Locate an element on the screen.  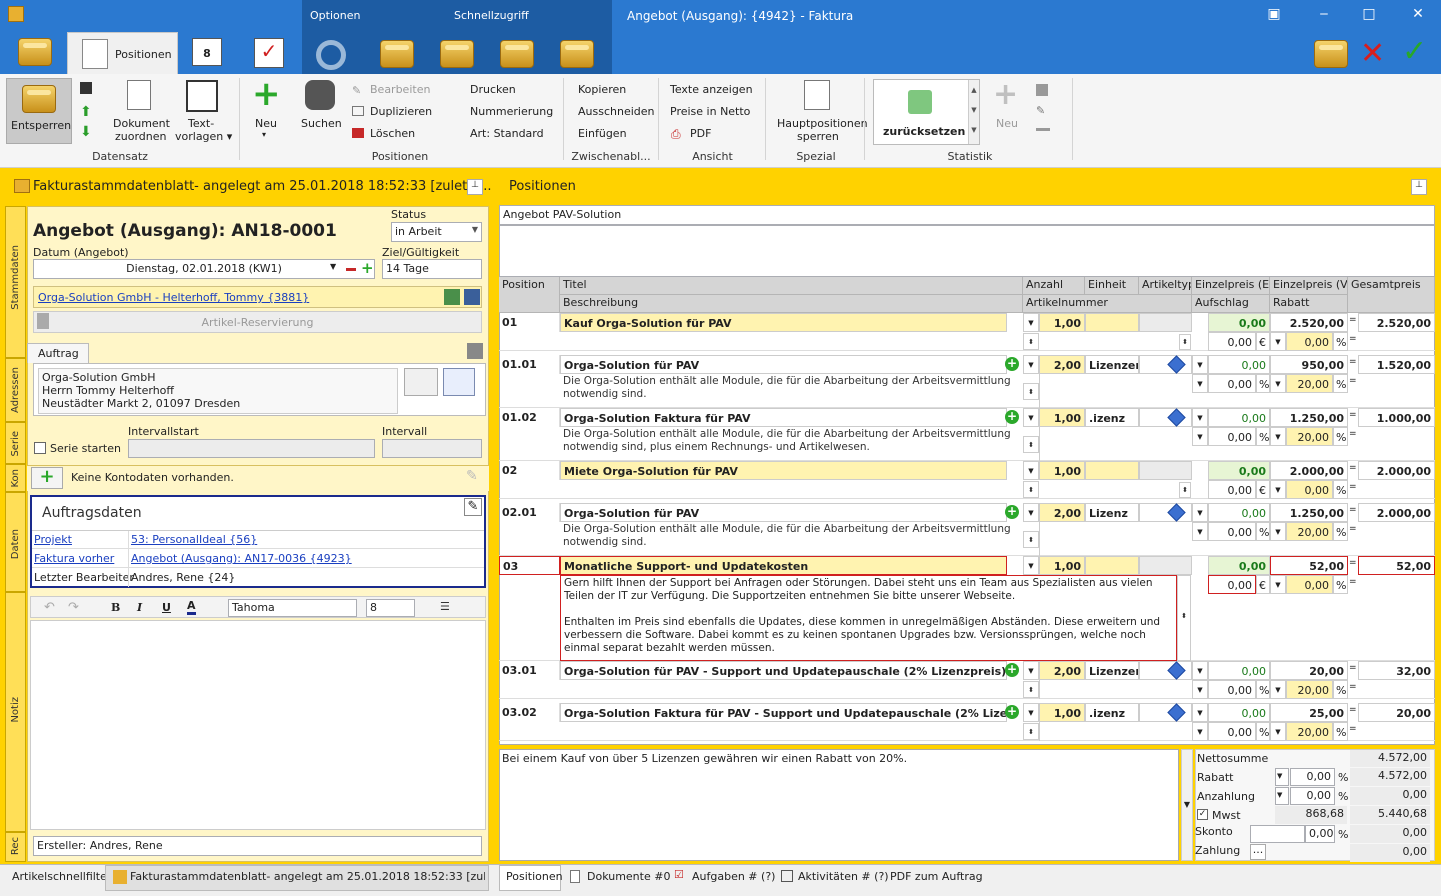
text-templates-icon is located at coordinates (202, 96).